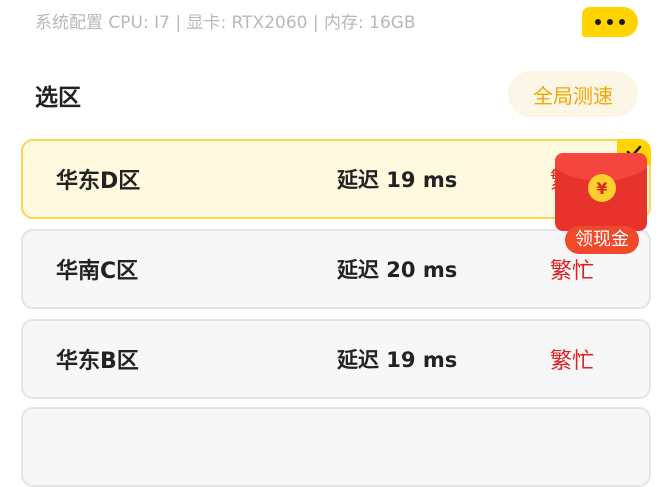 The height and width of the screenshot is (487, 670). Describe the element at coordinates (97, 271) in the screenshot. I see `region-name: 华南C区` at that location.